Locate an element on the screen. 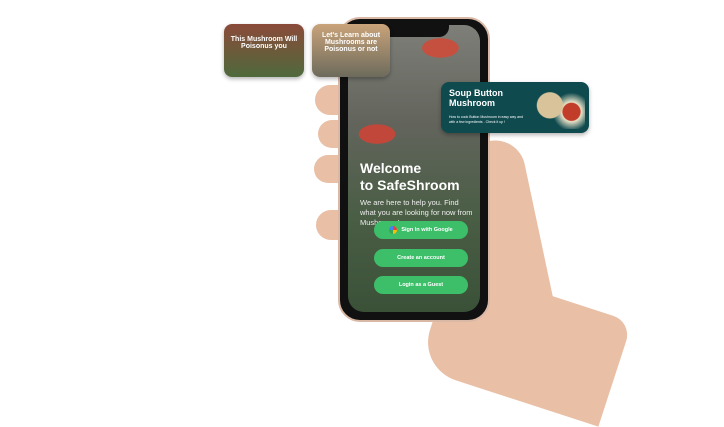  poisonous-mushroom-card: This Mushroom Will Poisonus you is located at coordinates (264, 50).